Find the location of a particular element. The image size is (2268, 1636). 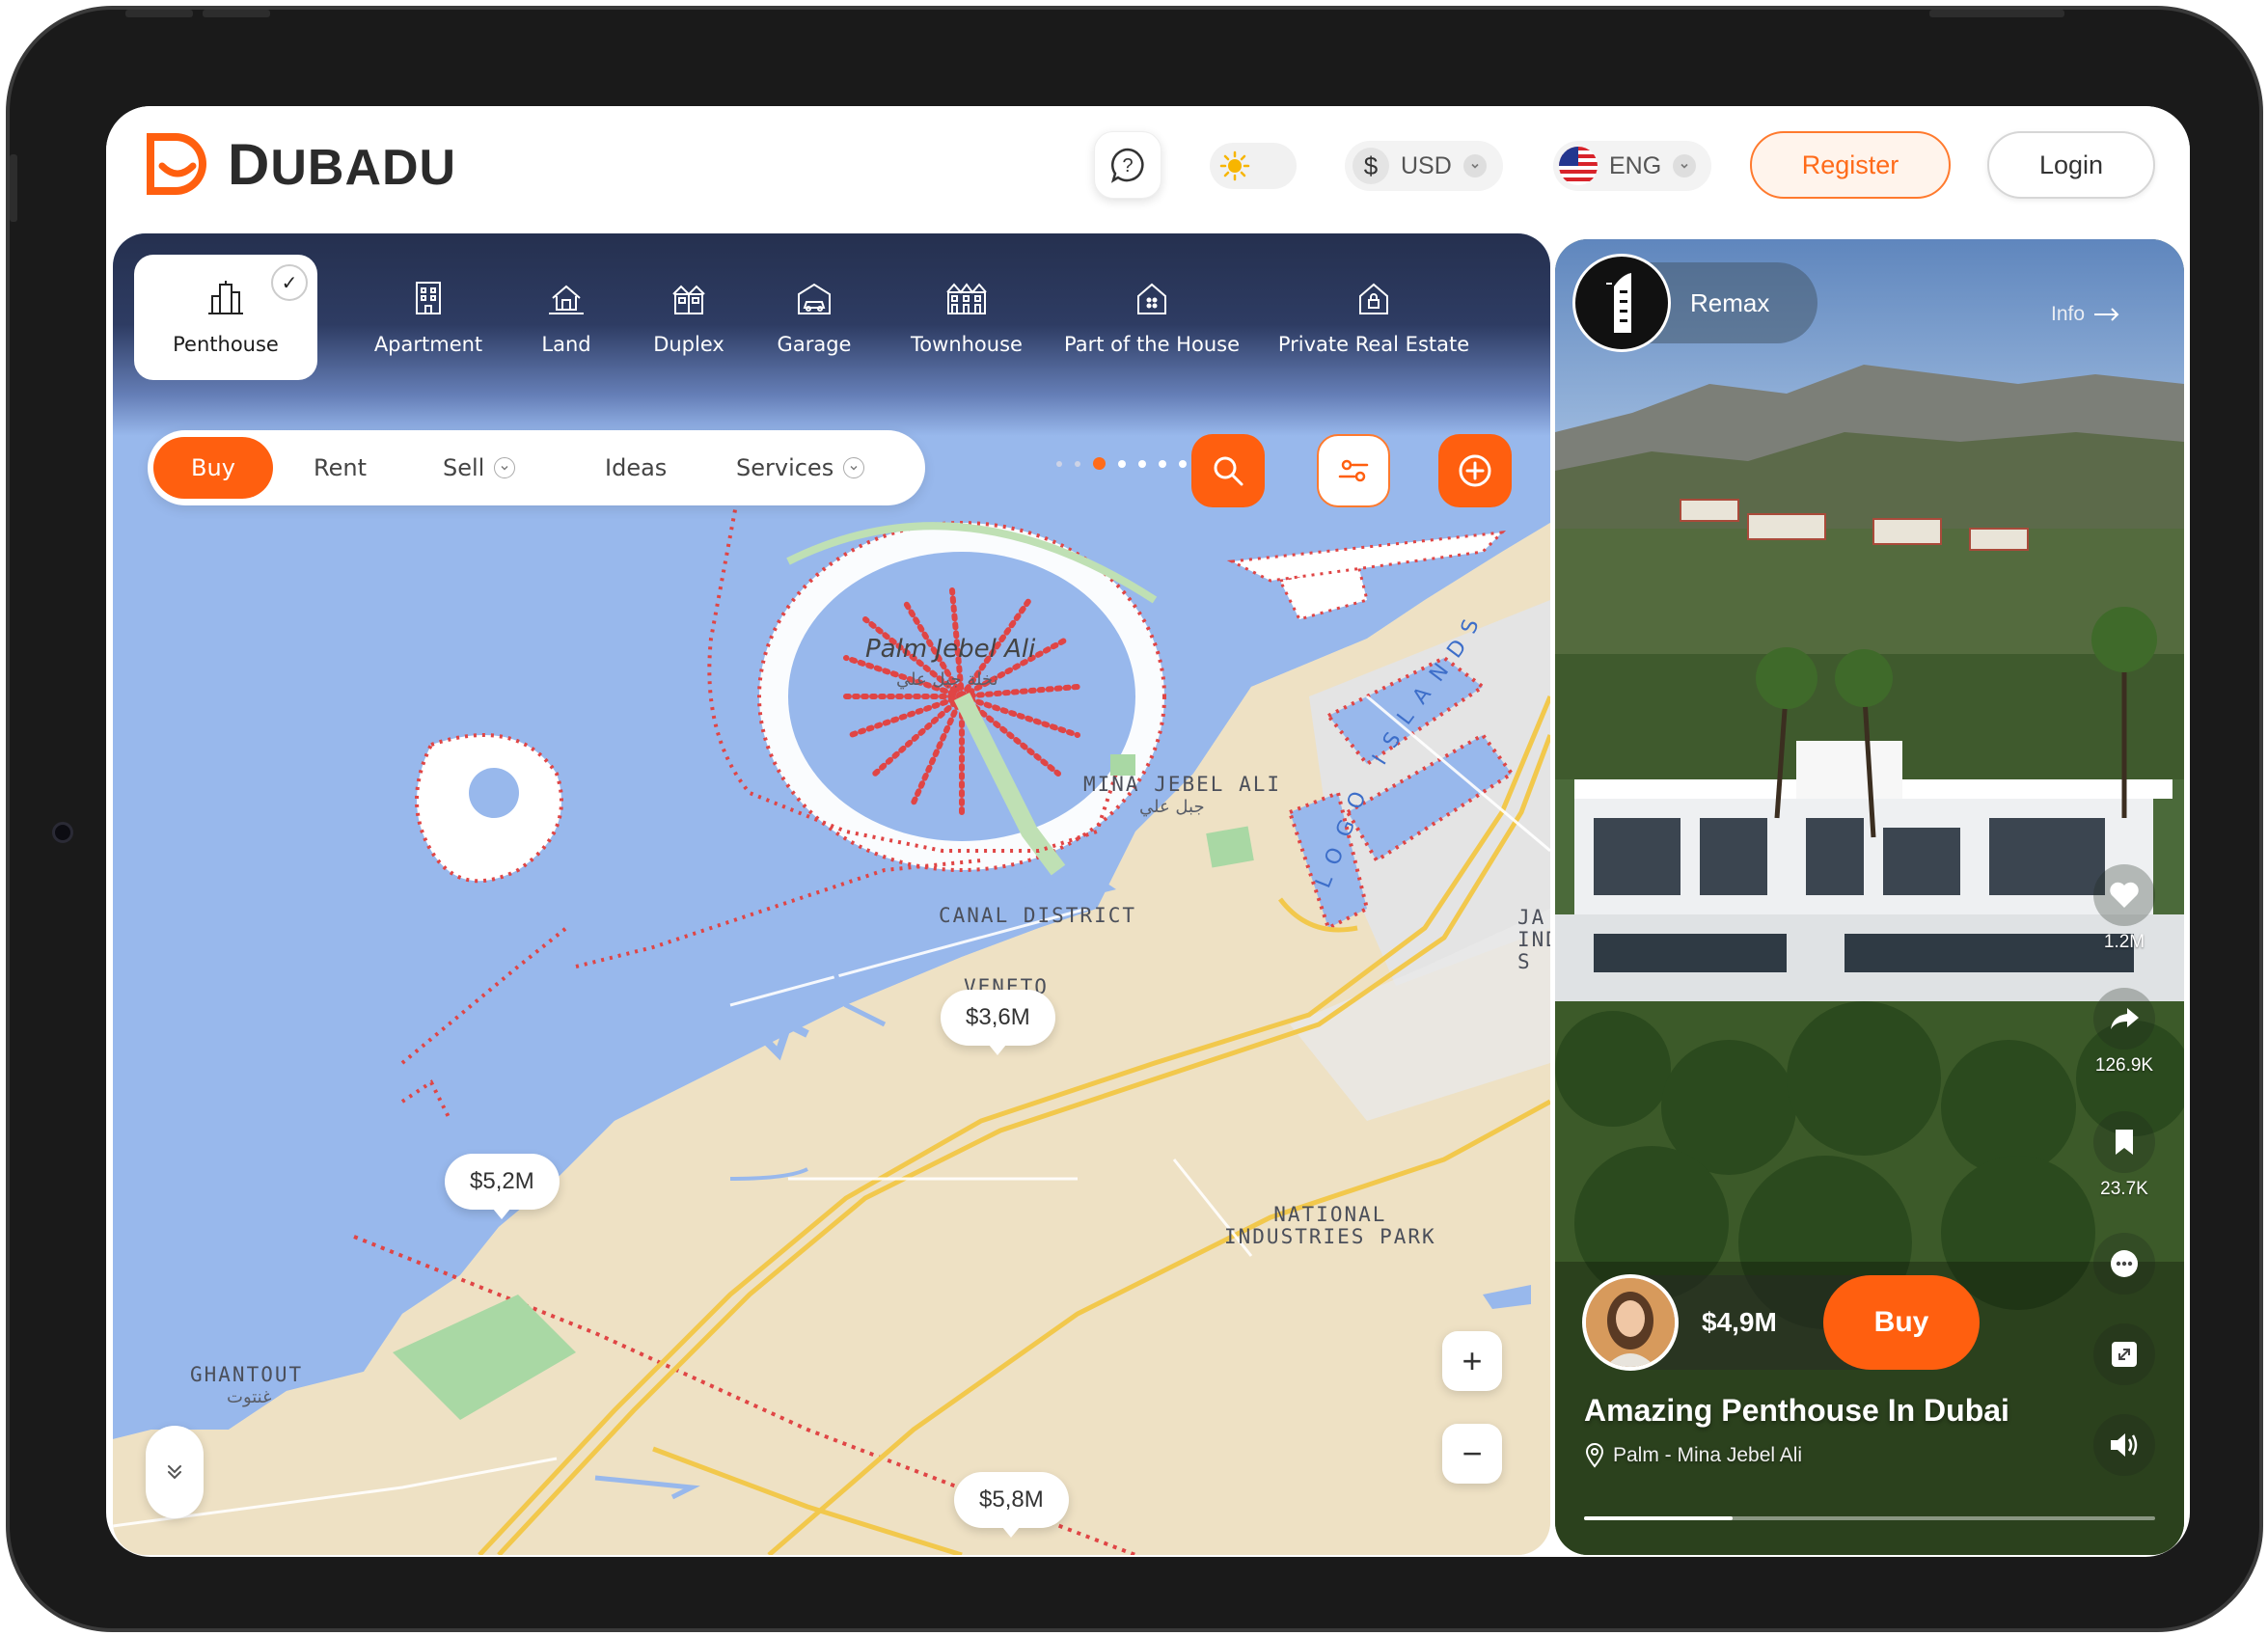

agency-chip: Remax is located at coordinates (1695, 303).